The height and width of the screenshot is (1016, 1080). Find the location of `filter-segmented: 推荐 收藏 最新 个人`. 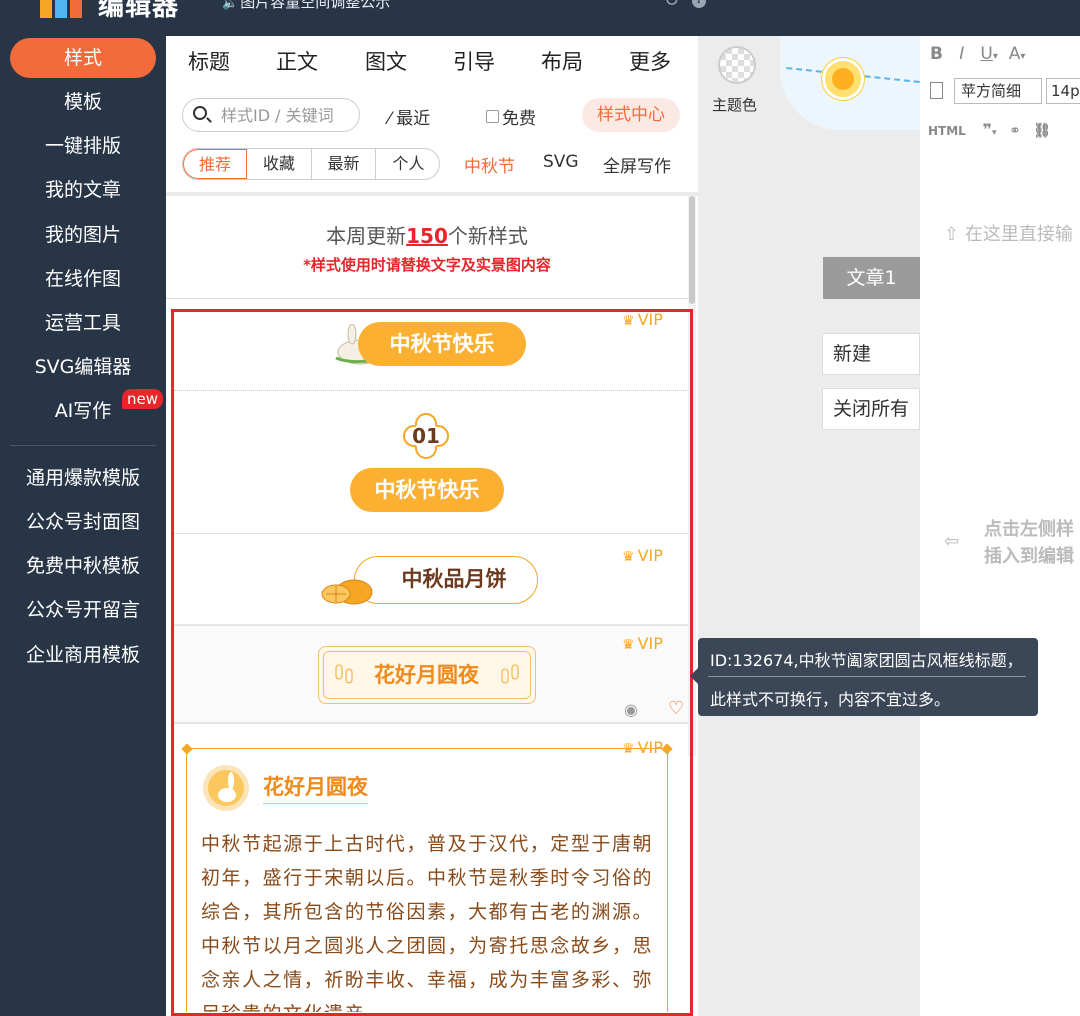

filter-segmented: 推荐 收藏 最新 个人 is located at coordinates (311, 164).